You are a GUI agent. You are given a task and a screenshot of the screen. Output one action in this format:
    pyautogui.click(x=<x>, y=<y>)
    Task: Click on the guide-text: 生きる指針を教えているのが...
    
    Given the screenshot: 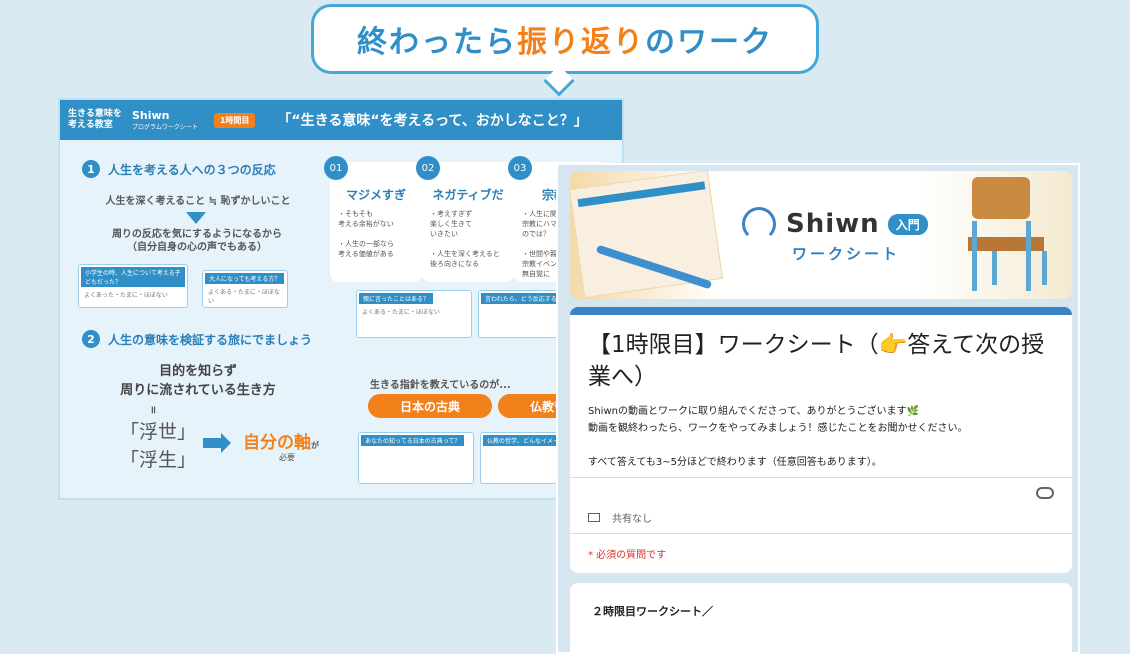 What is the action you would take?
    pyautogui.click(x=440, y=385)
    